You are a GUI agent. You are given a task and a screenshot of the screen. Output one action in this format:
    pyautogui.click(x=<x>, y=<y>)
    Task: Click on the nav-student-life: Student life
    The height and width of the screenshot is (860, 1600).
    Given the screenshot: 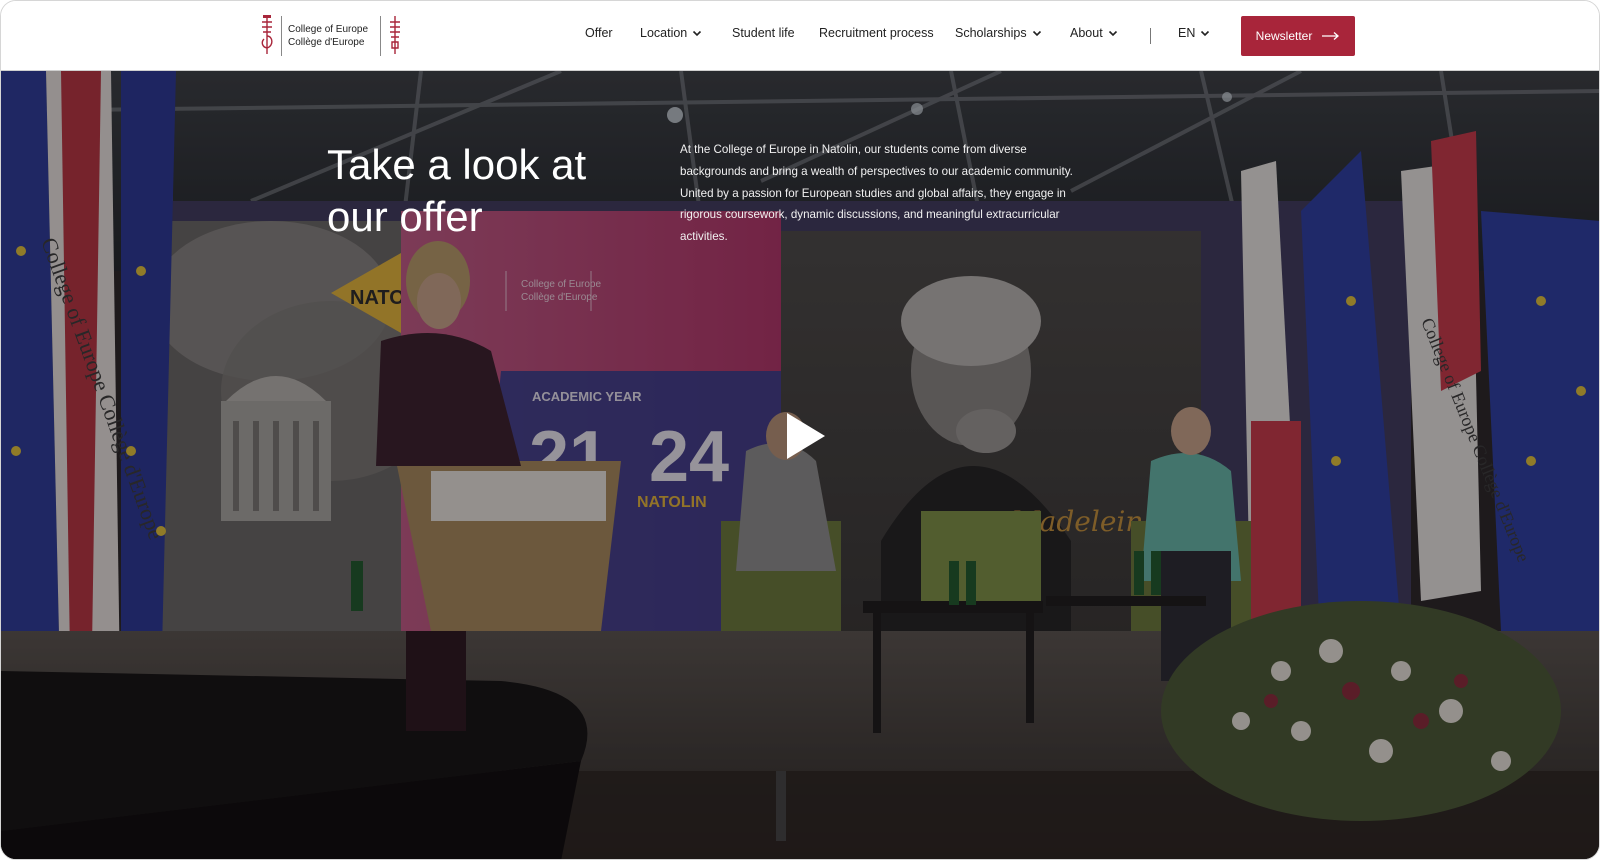 What is the action you would take?
    pyautogui.click(x=763, y=33)
    